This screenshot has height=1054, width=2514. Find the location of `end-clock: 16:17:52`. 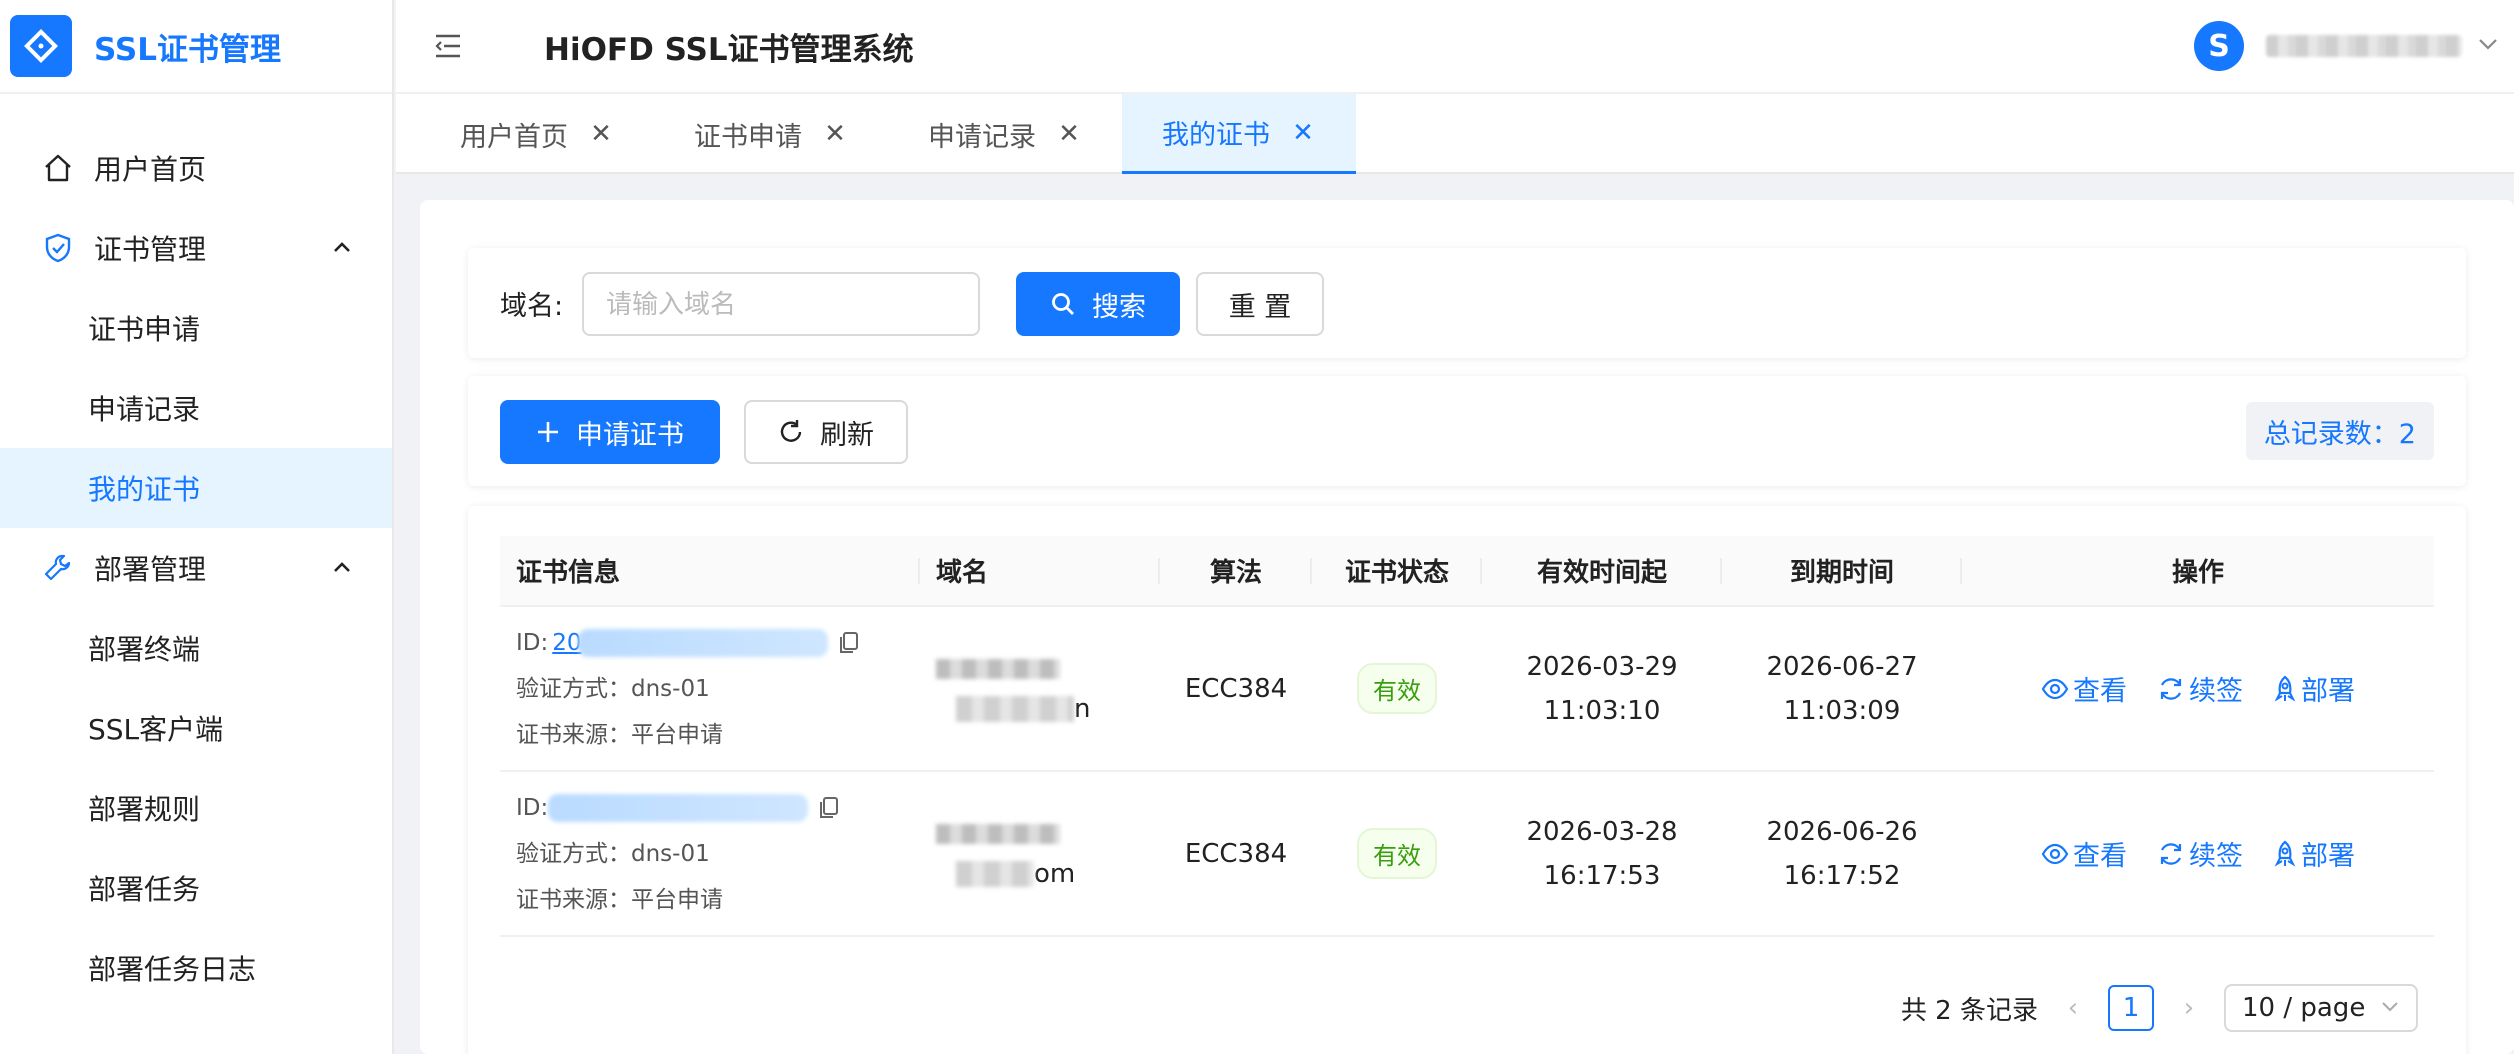

end-clock: 16:17:52 is located at coordinates (1842, 875).